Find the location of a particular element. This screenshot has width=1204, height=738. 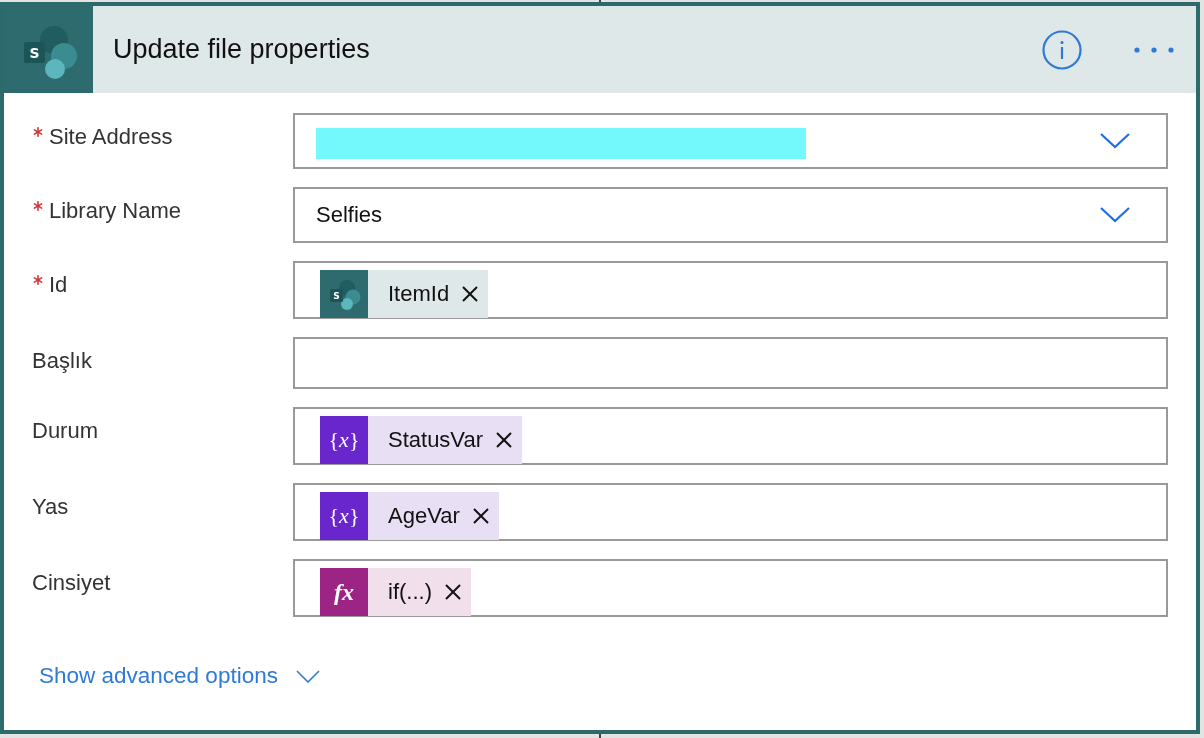

text-field is located at coordinates (730, 363).